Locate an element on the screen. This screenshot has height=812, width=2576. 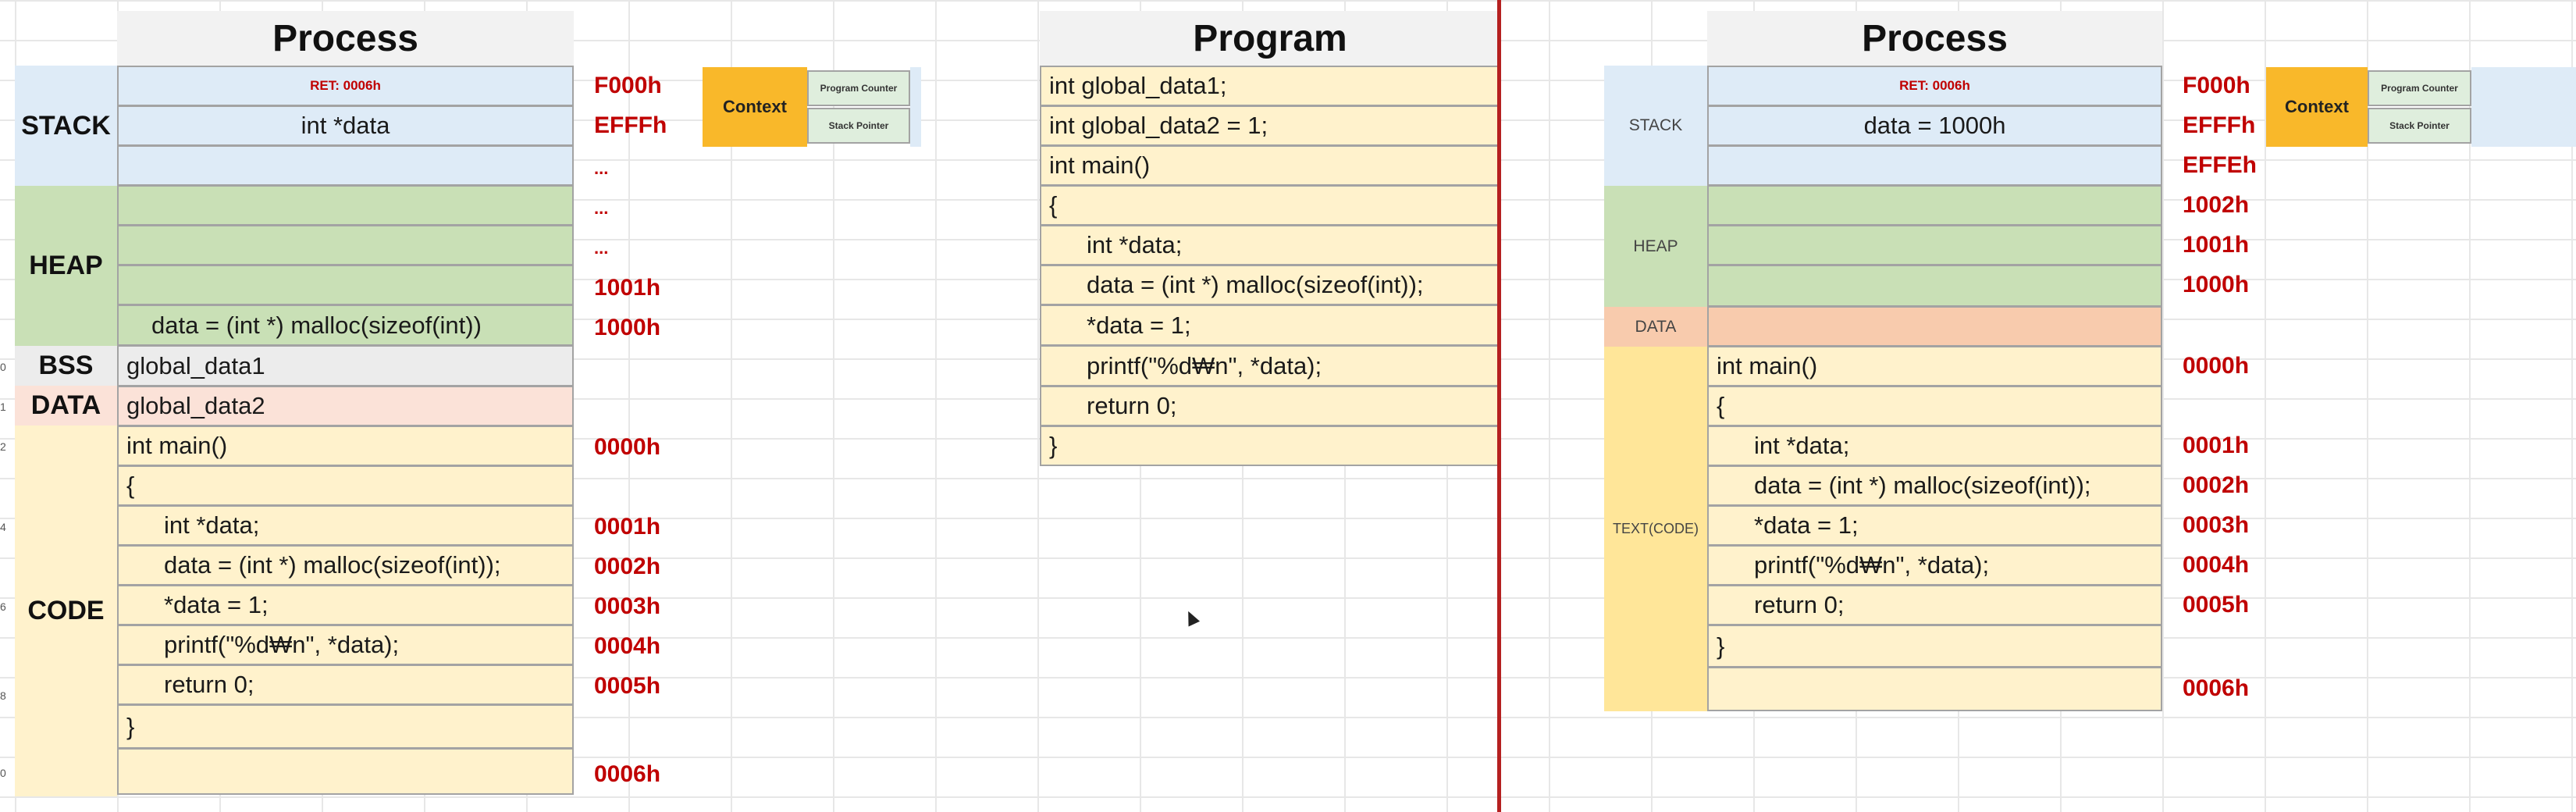
right-address: 0002h is located at coordinates (2216, 485).